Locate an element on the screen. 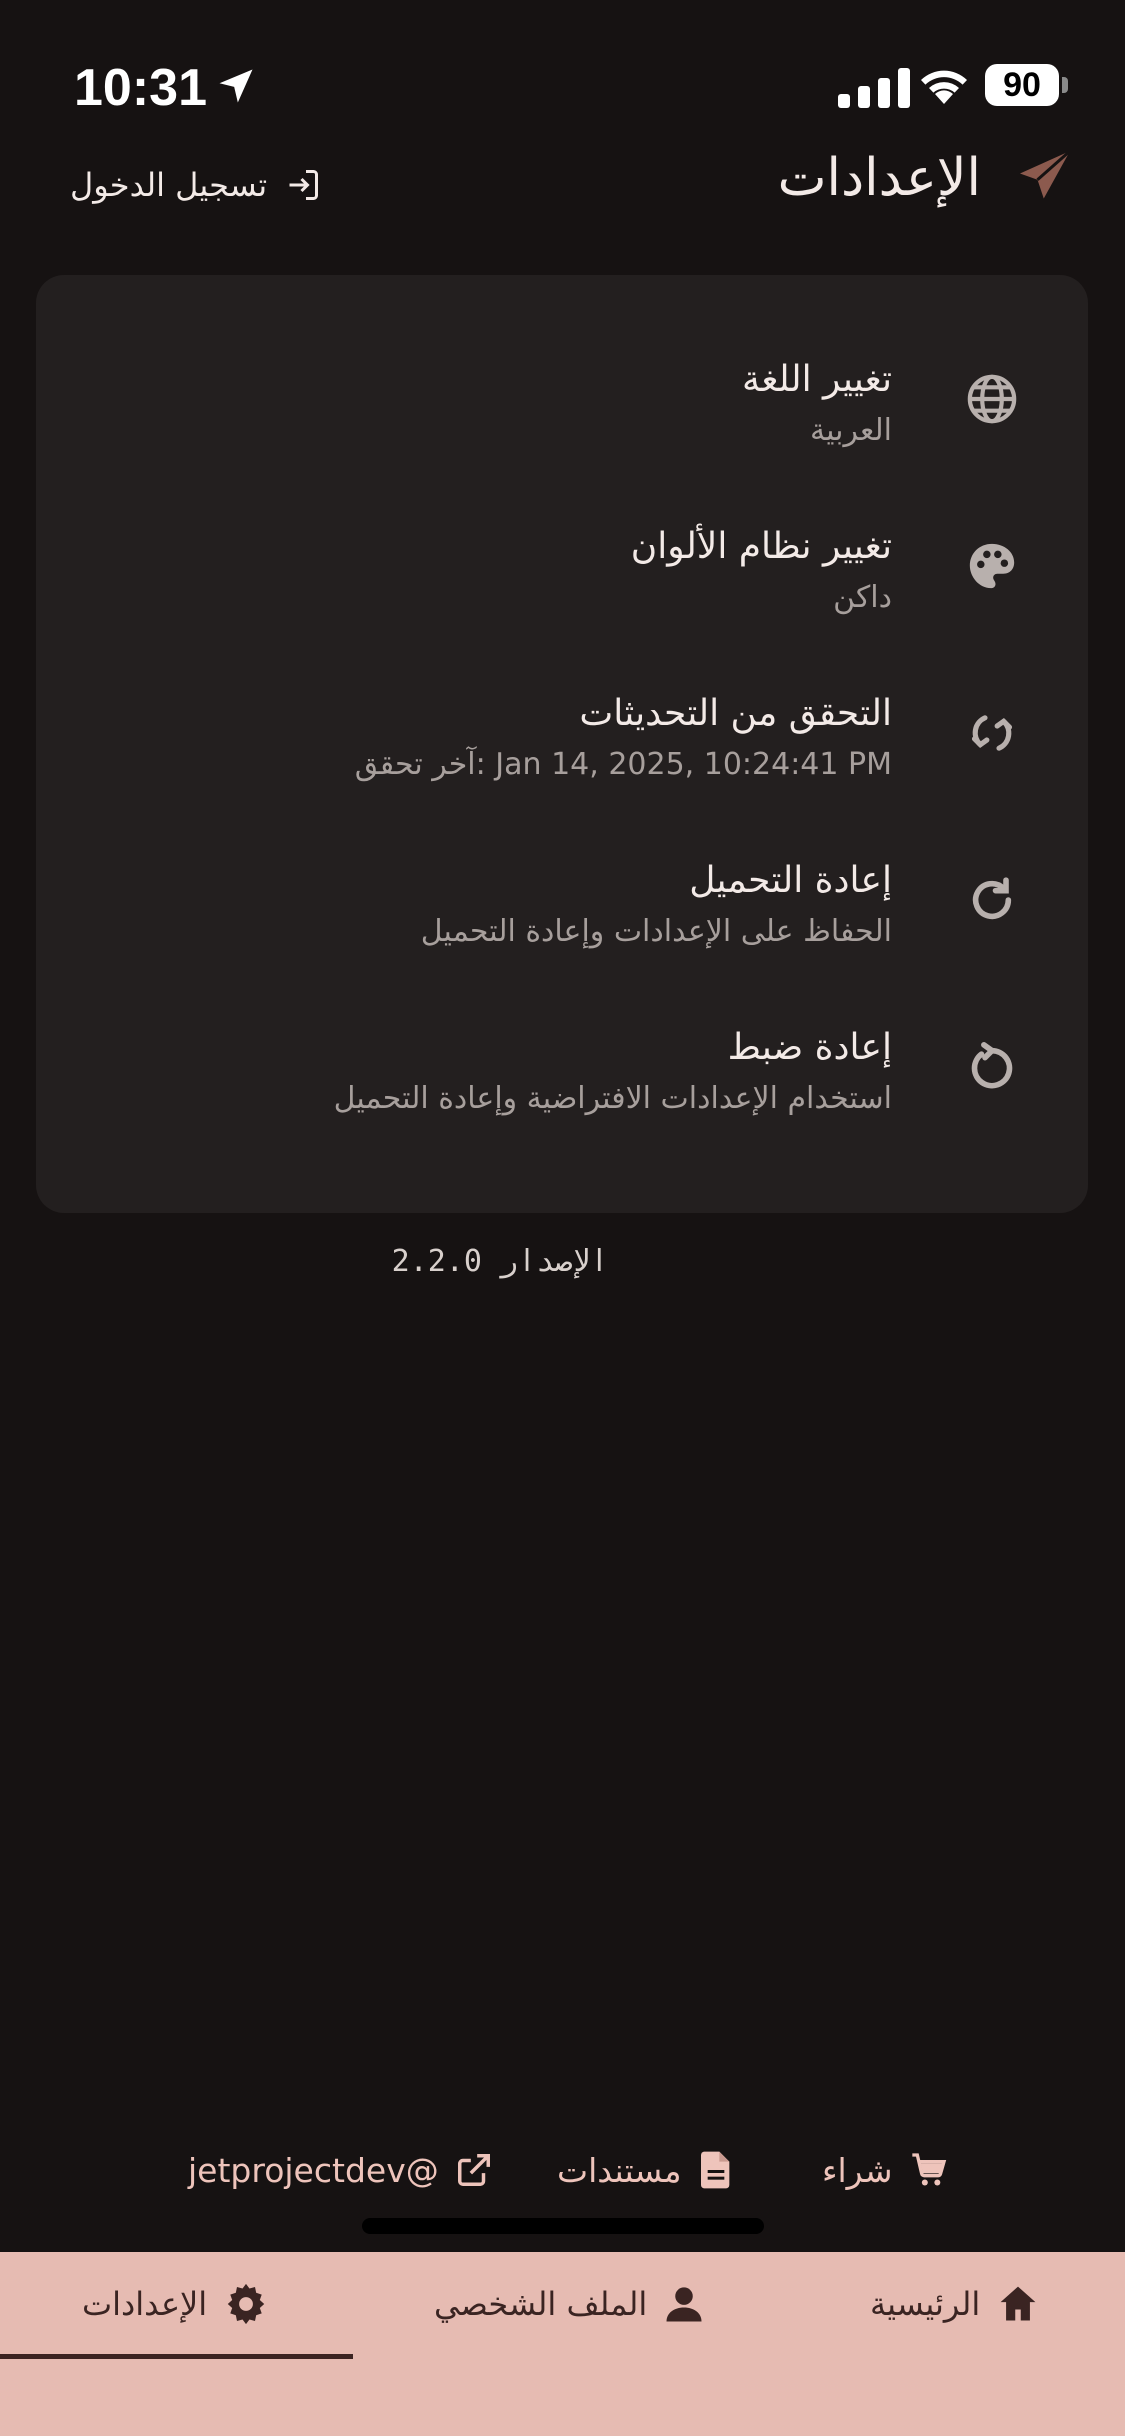 The width and height of the screenshot is (1125, 2436). app-header: الإعدادات تسجيل الدخول is located at coordinates (562, 190).